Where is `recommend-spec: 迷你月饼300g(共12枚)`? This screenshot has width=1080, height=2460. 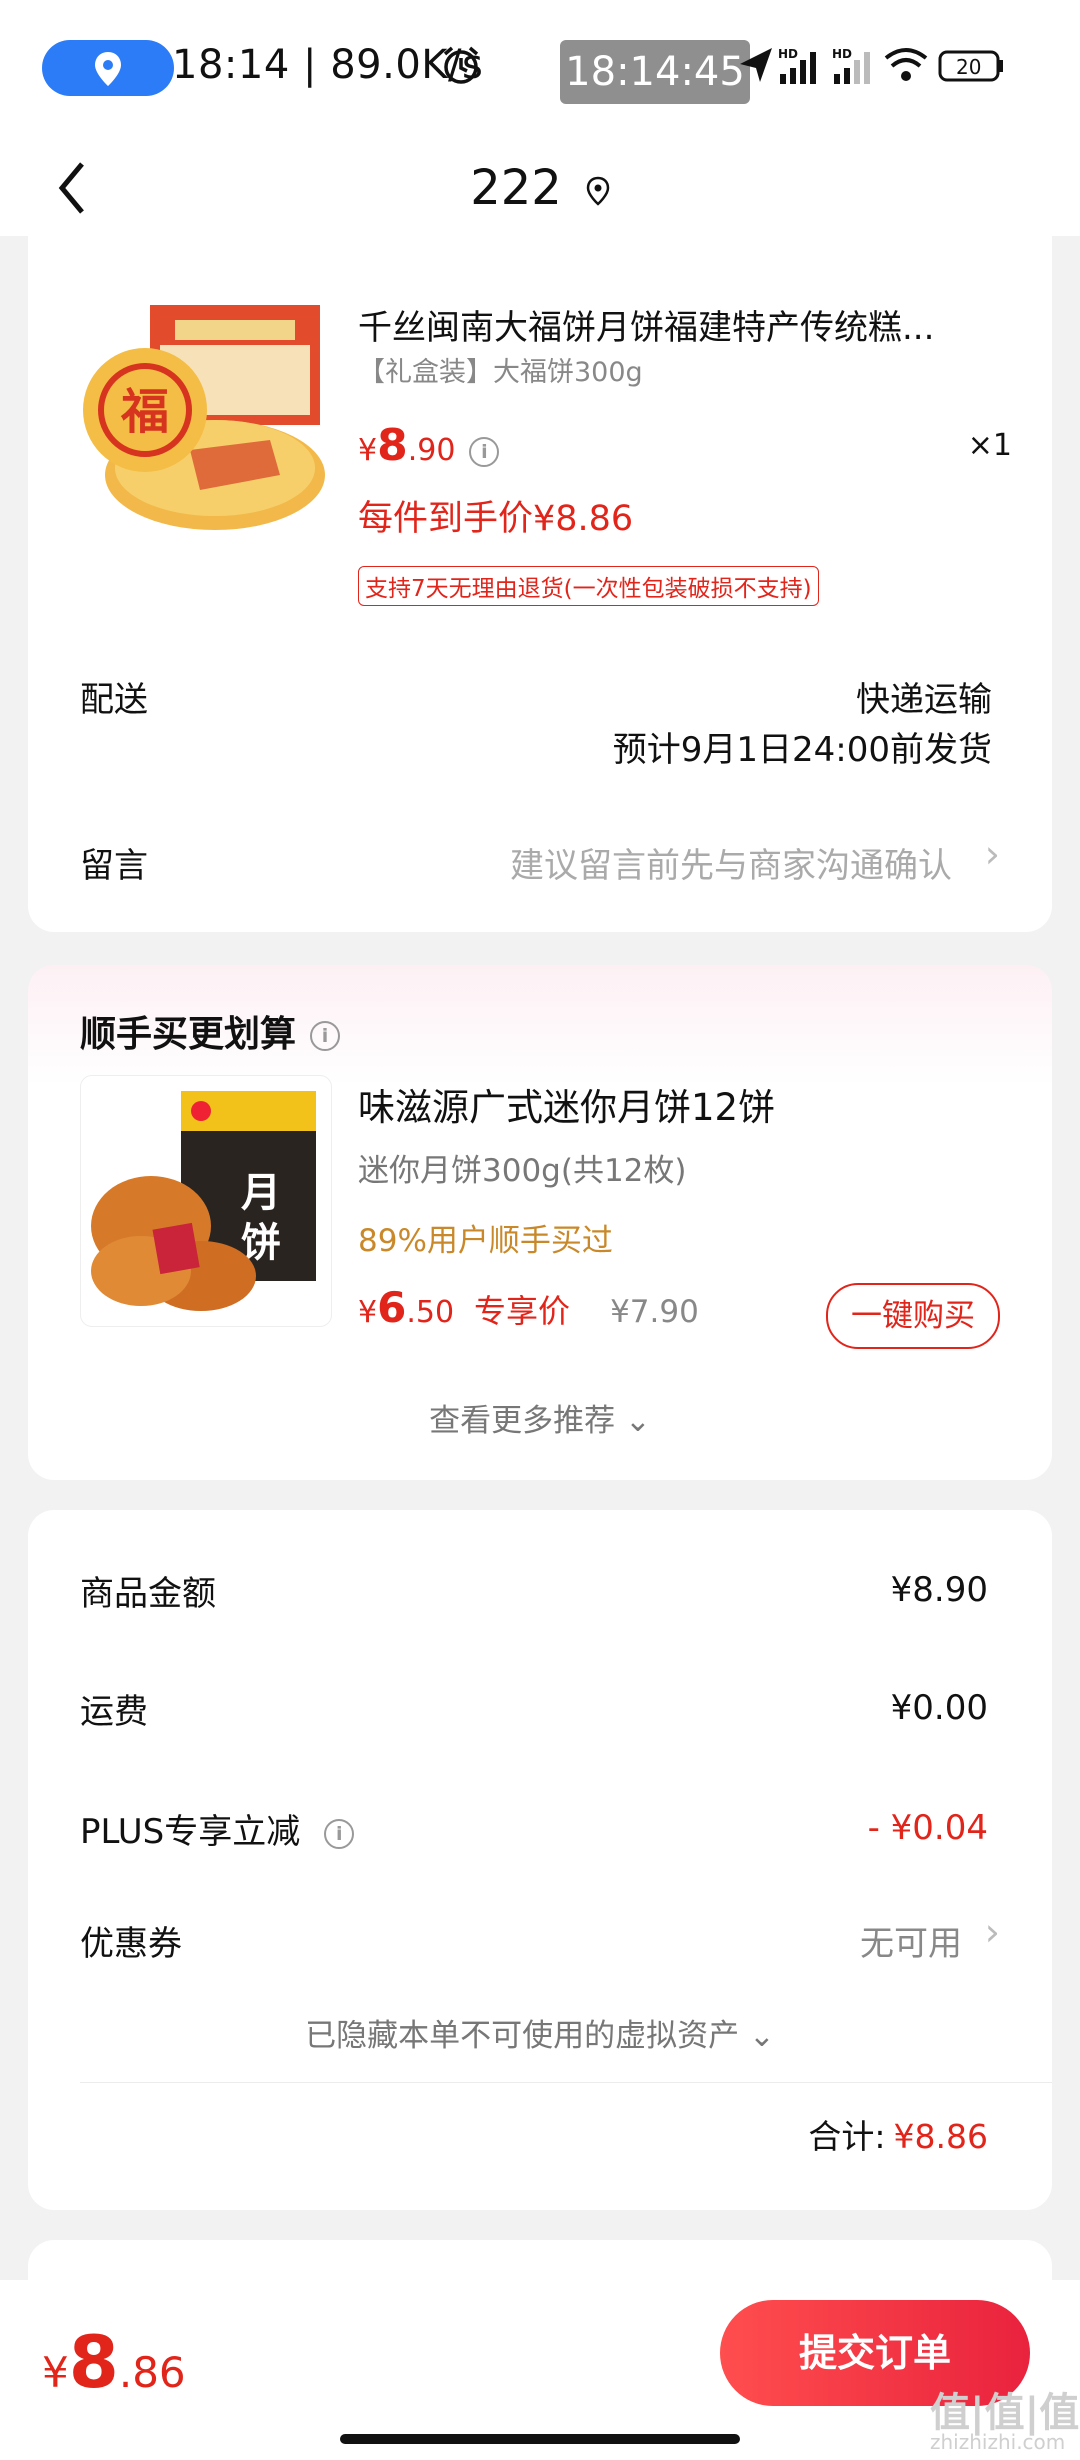 recommend-spec: 迷你月饼300g(共12枚) is located at coordinates (522, 1171).